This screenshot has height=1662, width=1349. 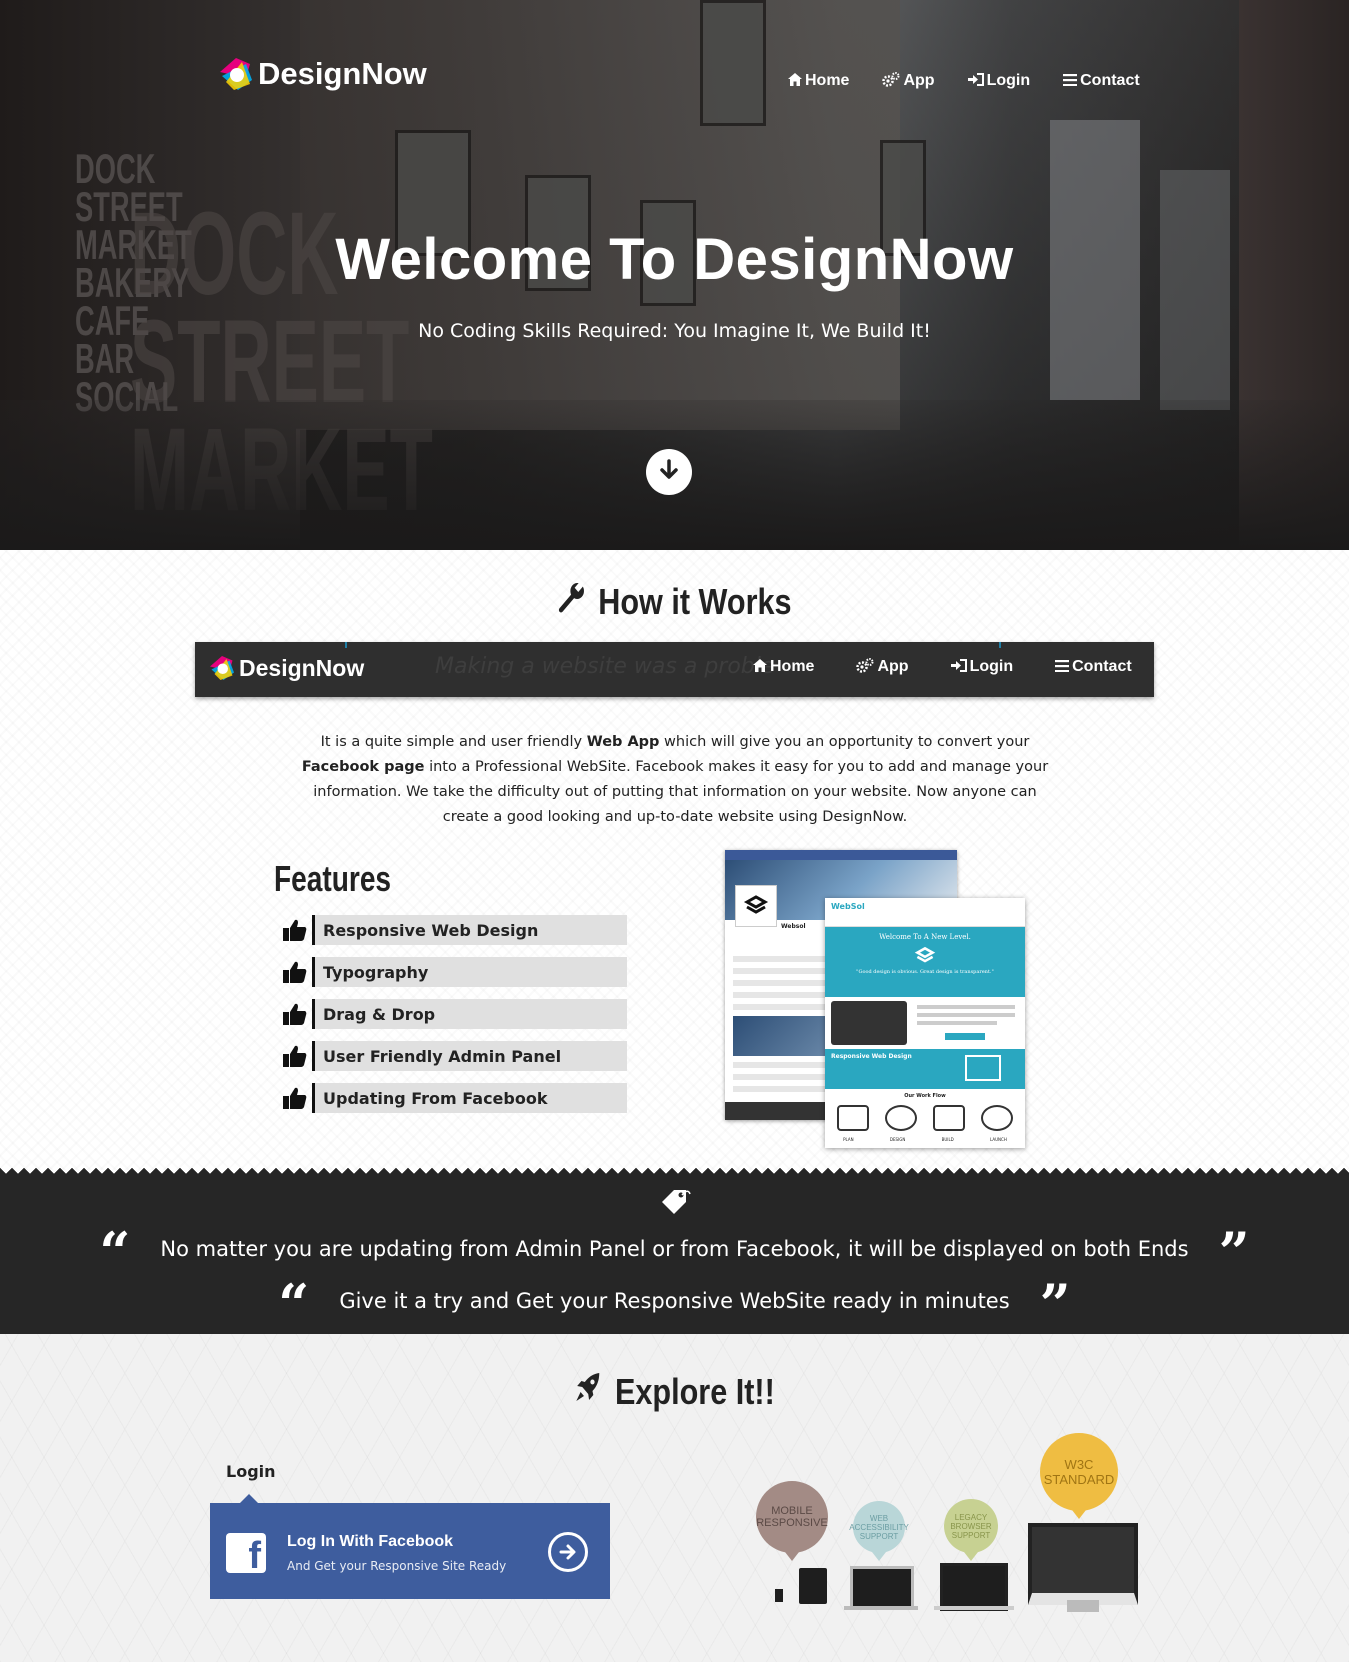 I want to click on preview-nav: Home App Login Contact, so click(x=953, y=667).